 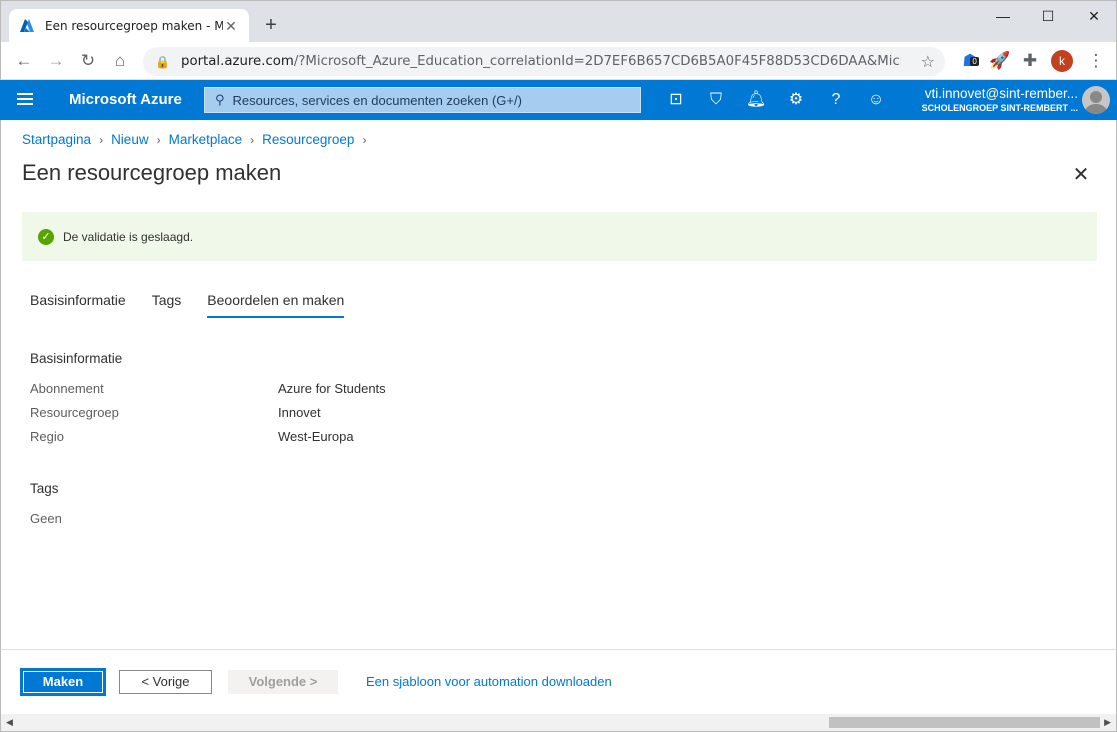 What do you see at coordinates (1096, 100) in the screenshot?
I see `user-avatar` at bounding box center [1096, 100].